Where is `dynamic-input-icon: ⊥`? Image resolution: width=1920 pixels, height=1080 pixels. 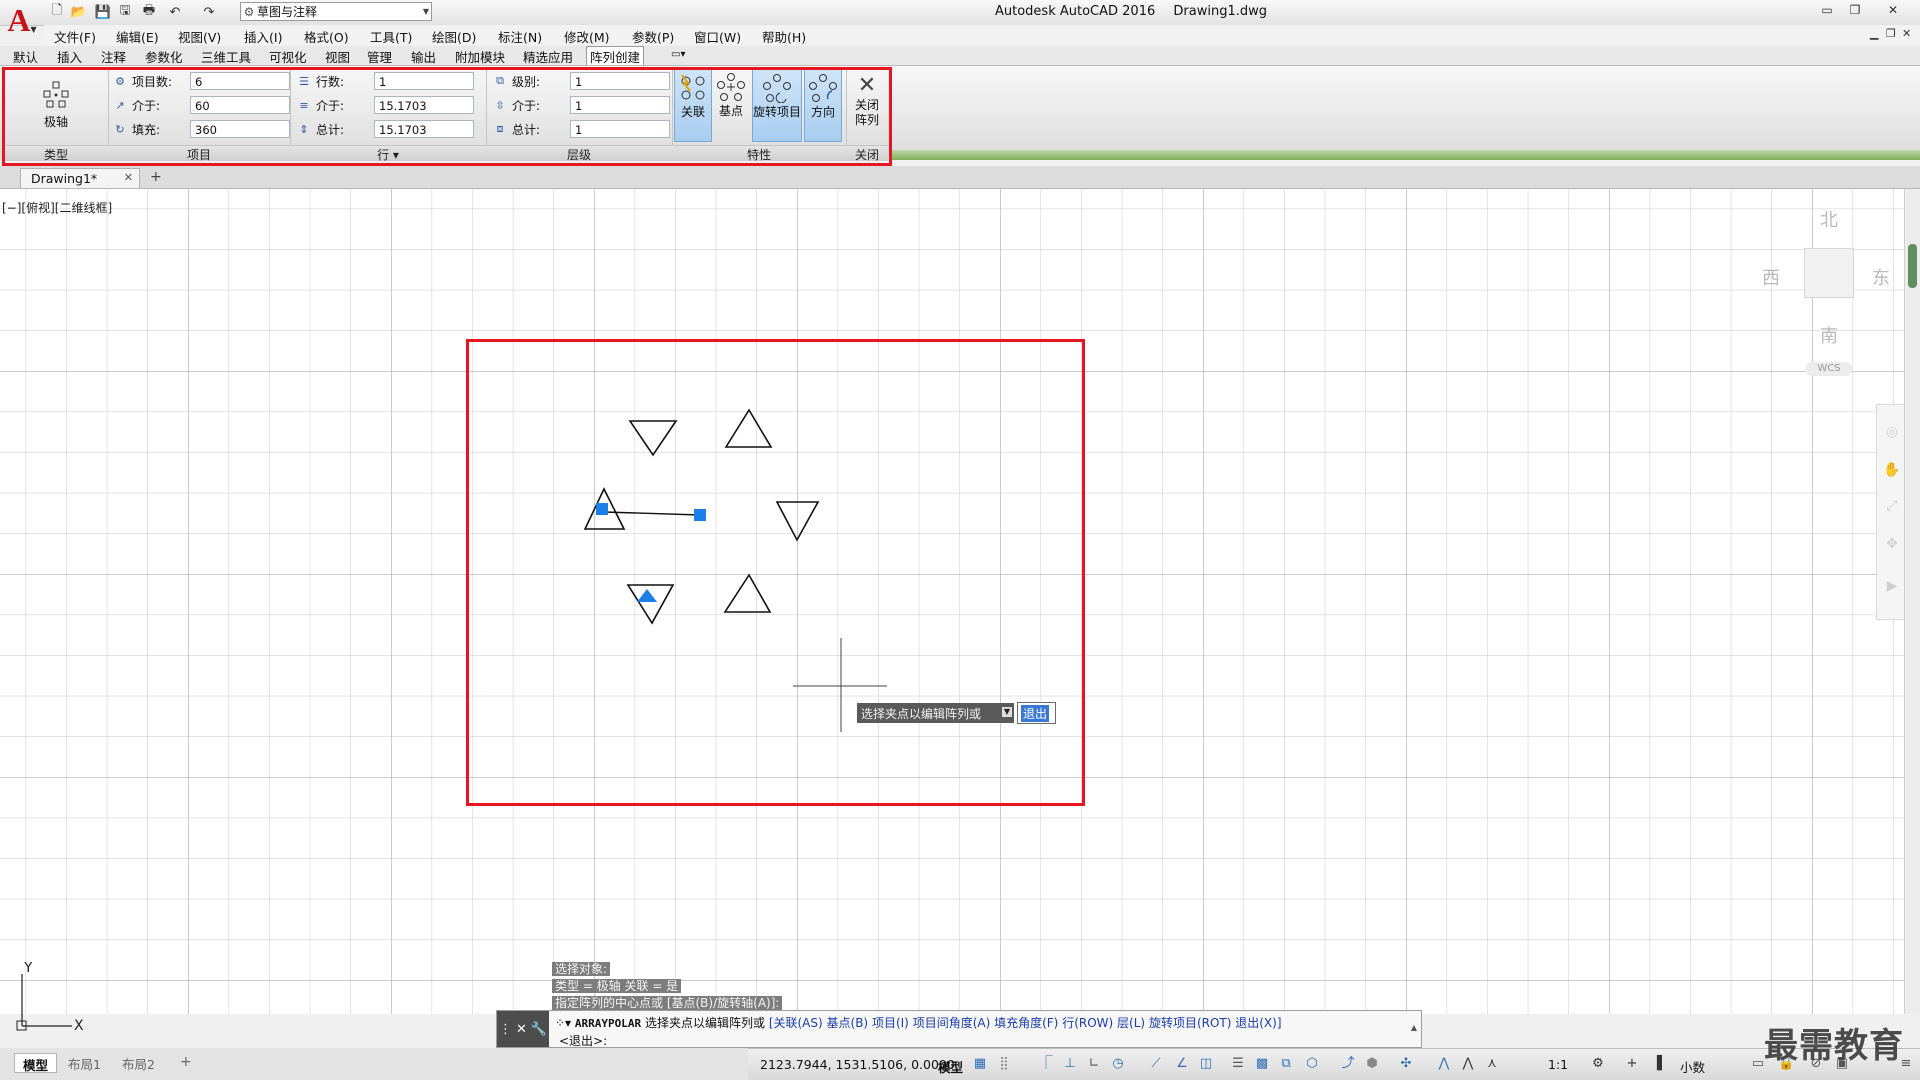
dynamic-input-icon: ⊥ is located at coordinates (1070, 1064).